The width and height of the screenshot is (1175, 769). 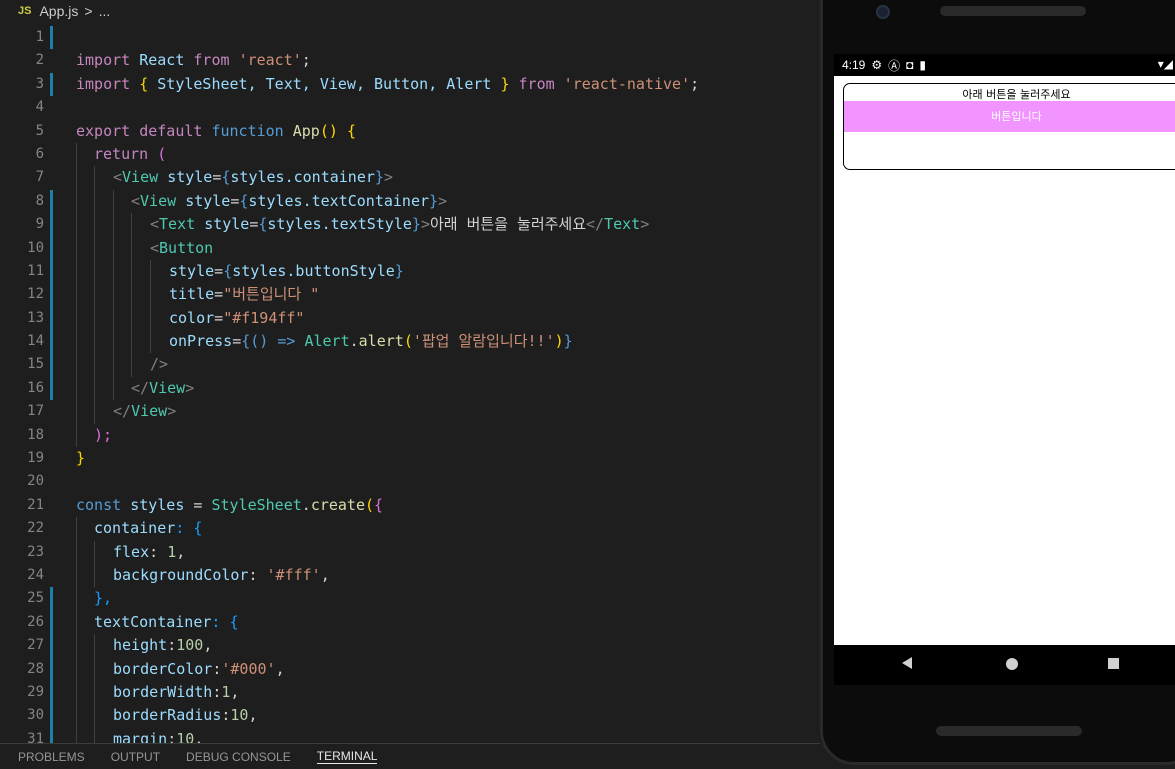 I want to click on line-number: 19, so click(x=35, y=458).